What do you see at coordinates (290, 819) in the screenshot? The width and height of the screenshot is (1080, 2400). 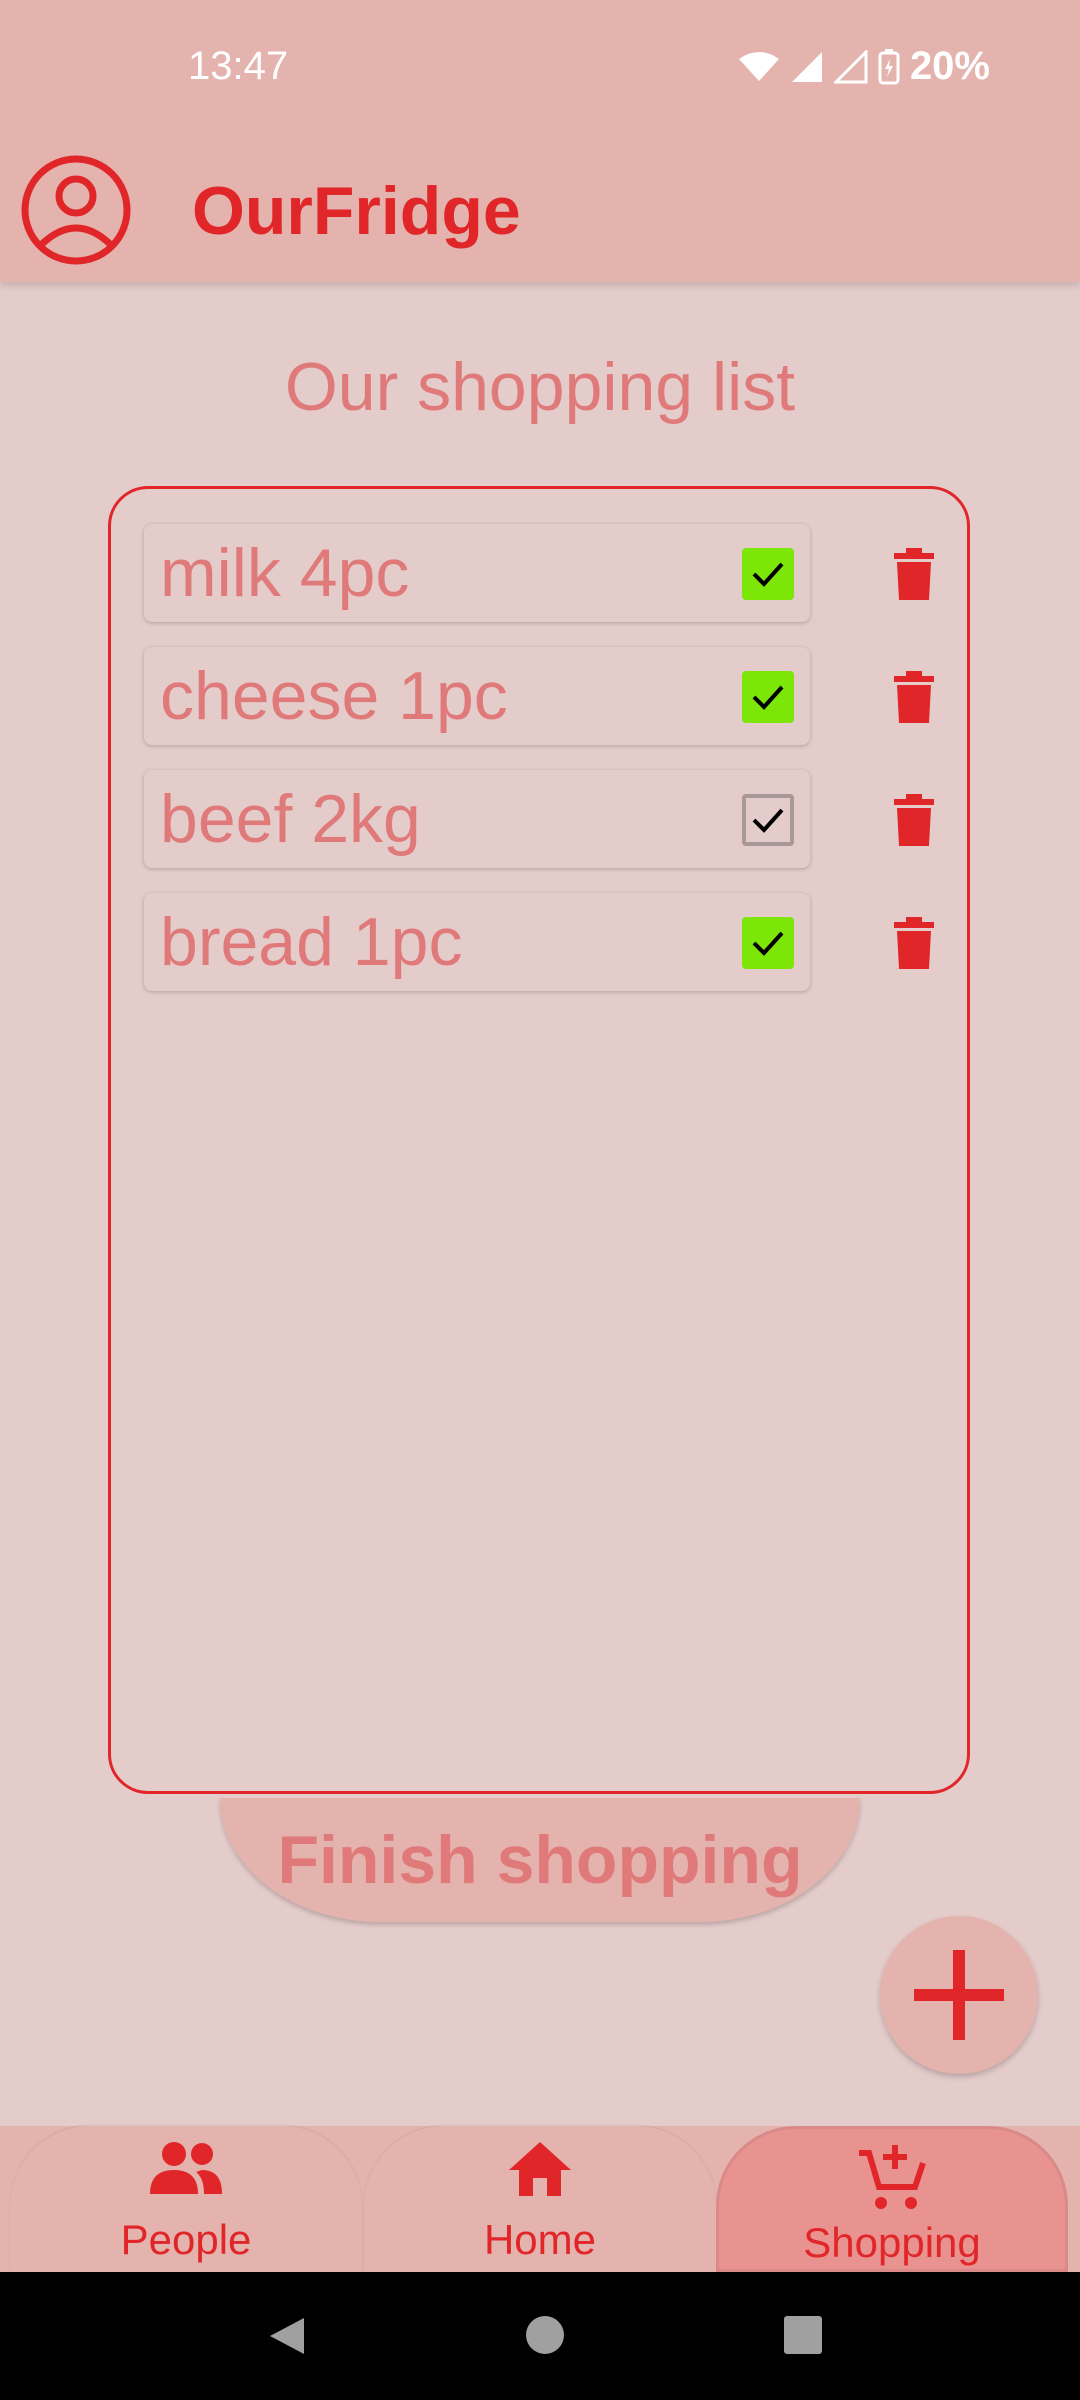 I see `item-label: beef 2kg` at bounding box center [290, 819].